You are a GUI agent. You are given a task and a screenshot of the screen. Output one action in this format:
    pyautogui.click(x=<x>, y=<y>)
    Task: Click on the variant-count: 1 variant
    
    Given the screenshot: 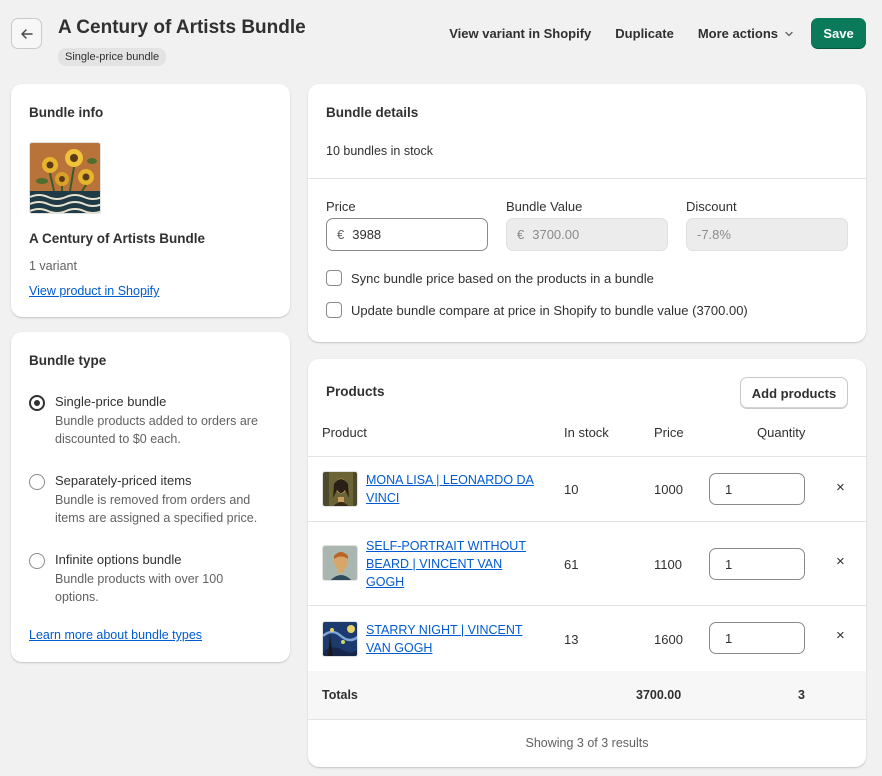 What is the action you would take?
    pyautogui.click(x=53, y=266)
    